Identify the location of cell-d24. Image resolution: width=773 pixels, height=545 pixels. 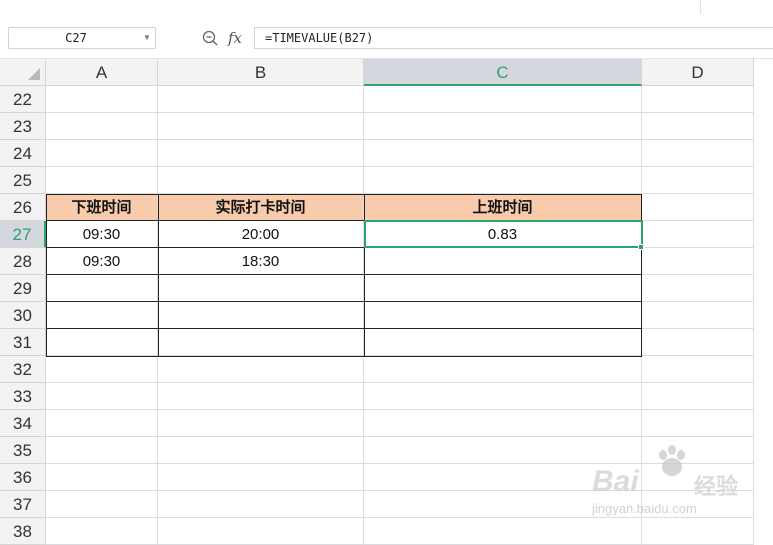
(698, 153).